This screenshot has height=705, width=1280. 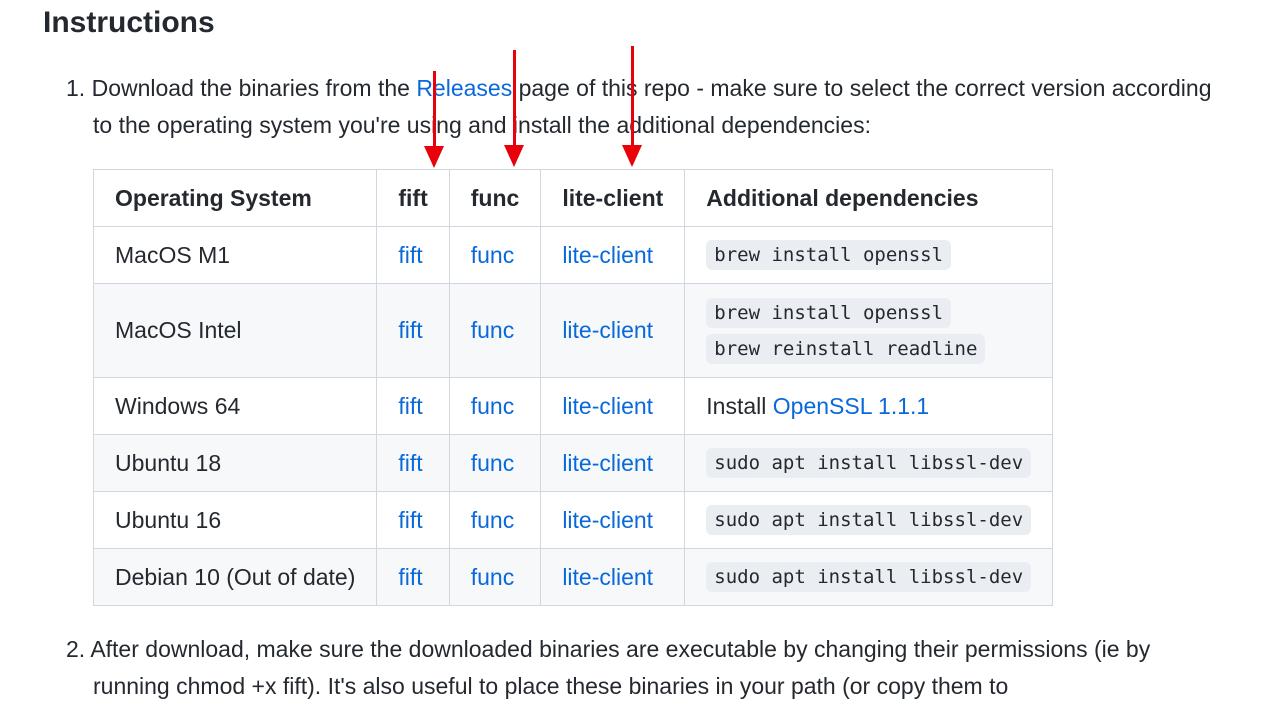 What do you see at coordinates (235, 330) in the screenshot?
I see `os-cell: MacOS Intel` at bounding box center [235, 330].